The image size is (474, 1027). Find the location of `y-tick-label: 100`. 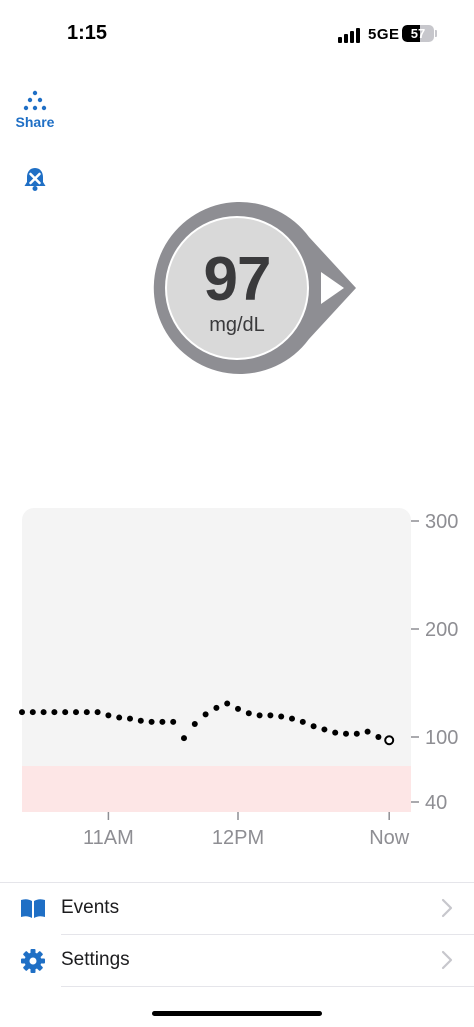

y-tick-label: 100 is located at coordinates (441, 738).